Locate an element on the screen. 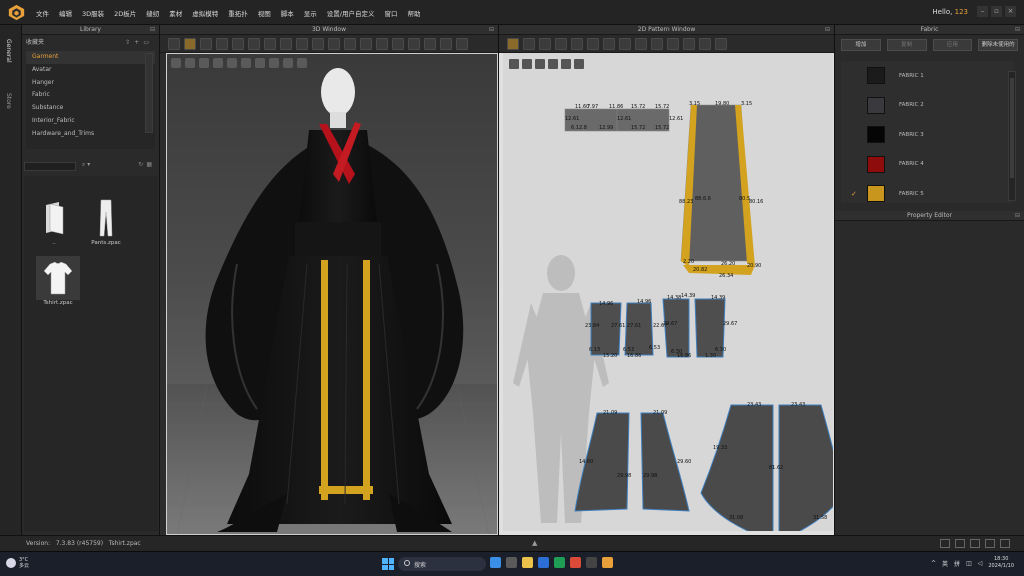 The height and width of the screenshot is (576, 1024). file-explorer-icon is located at coordinates (527, 562).